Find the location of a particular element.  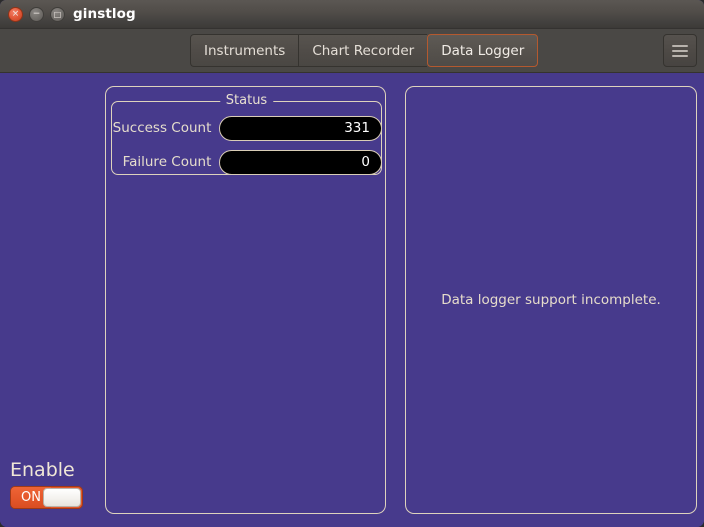

hamburger-menu-button is located at coordinates (680, 50).